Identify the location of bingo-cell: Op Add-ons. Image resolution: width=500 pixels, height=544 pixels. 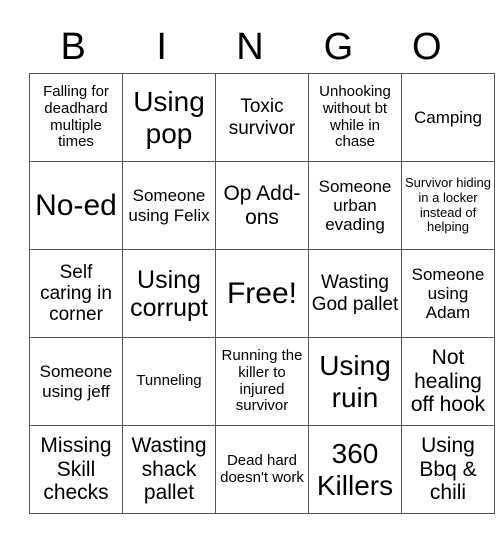
(262, 205).